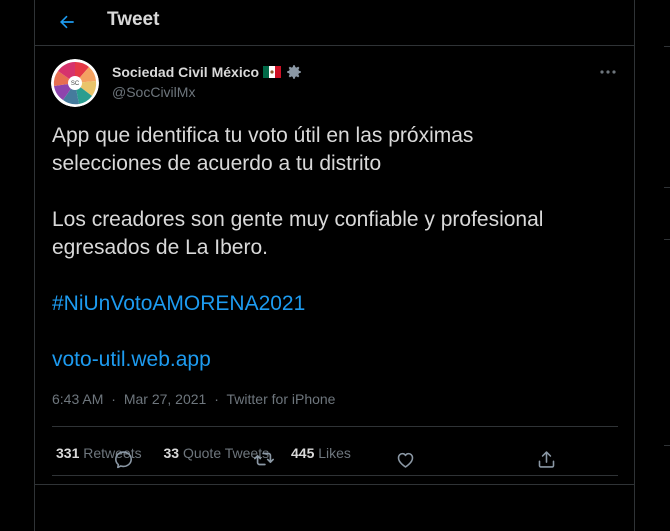 This screenshot has height=531, width=670. I want to click on share-button, so click(546, 459).